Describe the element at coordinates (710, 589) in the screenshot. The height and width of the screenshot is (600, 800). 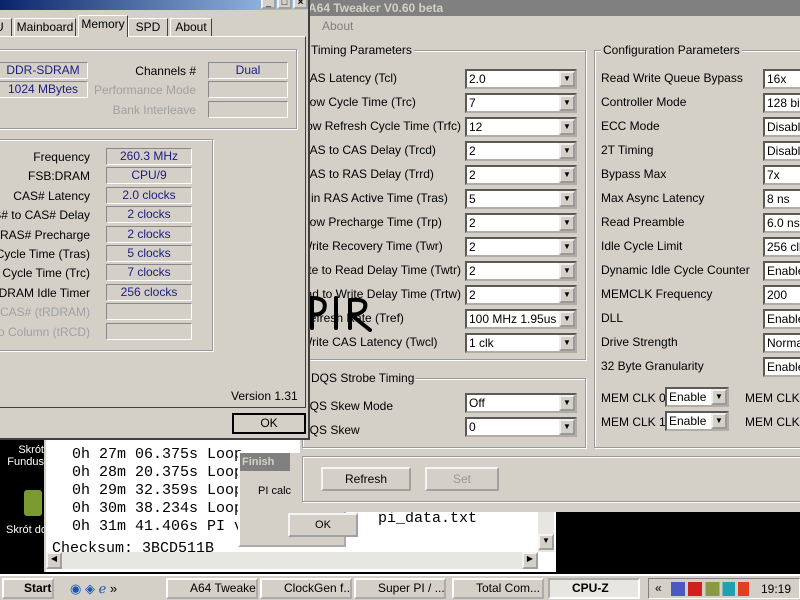
I see `tray-app-icons` at that location.